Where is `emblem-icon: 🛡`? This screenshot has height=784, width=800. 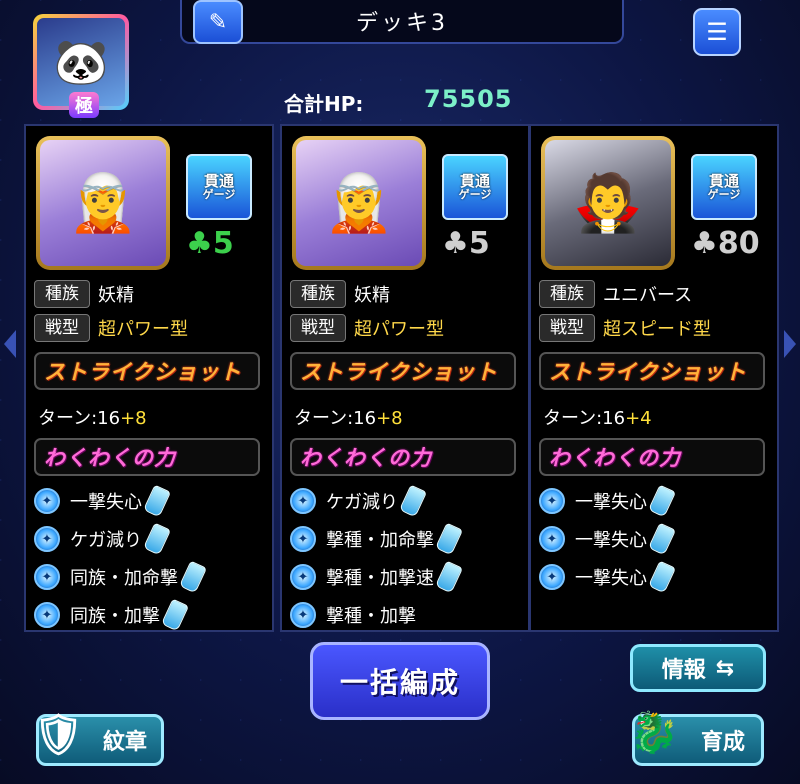
emblem-icon: 🛡 is located at coordinates (58, 735).